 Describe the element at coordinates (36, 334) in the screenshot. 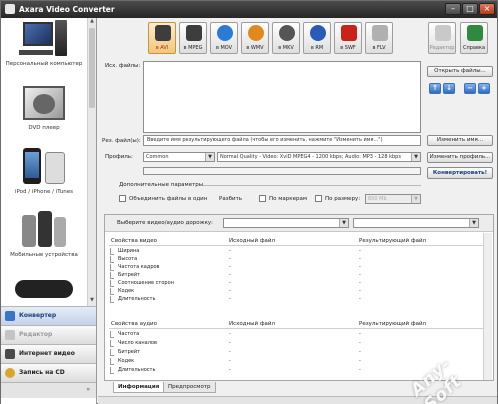

I see `nav-label: Редактор` at that location.